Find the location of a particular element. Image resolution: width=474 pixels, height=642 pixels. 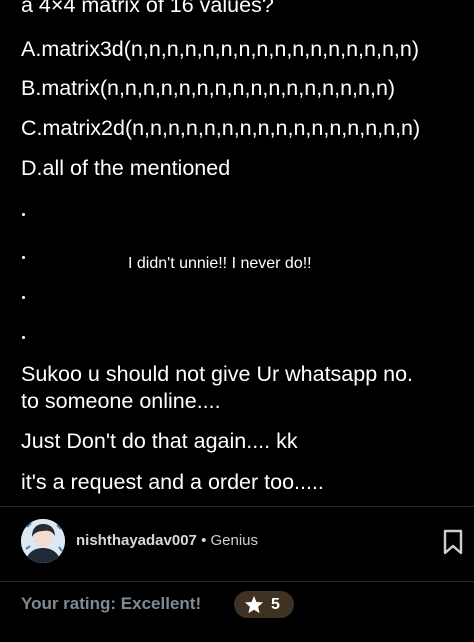

author-line: nishthayadav007 • Genius is located at coordinates (167, 541).